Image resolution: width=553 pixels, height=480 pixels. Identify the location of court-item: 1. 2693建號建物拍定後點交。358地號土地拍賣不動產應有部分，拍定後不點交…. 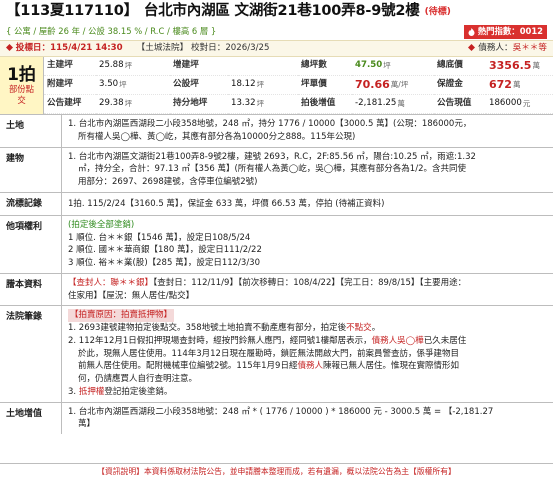
(224, 328).